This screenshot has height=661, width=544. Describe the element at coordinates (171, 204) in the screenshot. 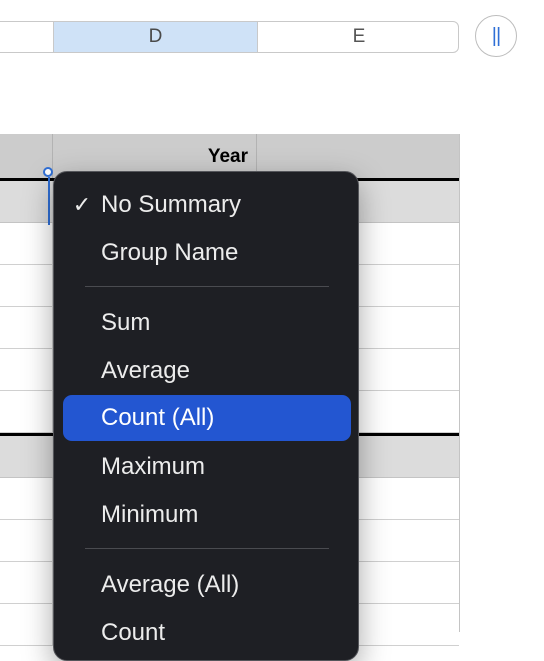

I see `menu-item-label: No Summary` at that location.